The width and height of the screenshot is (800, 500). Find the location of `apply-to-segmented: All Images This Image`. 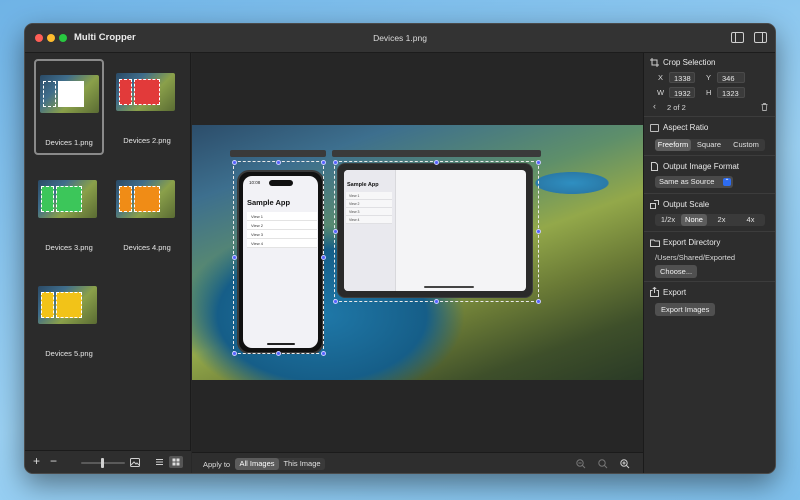

apply-to-segmented: All Images This Image is located at coordinates (280, 464).